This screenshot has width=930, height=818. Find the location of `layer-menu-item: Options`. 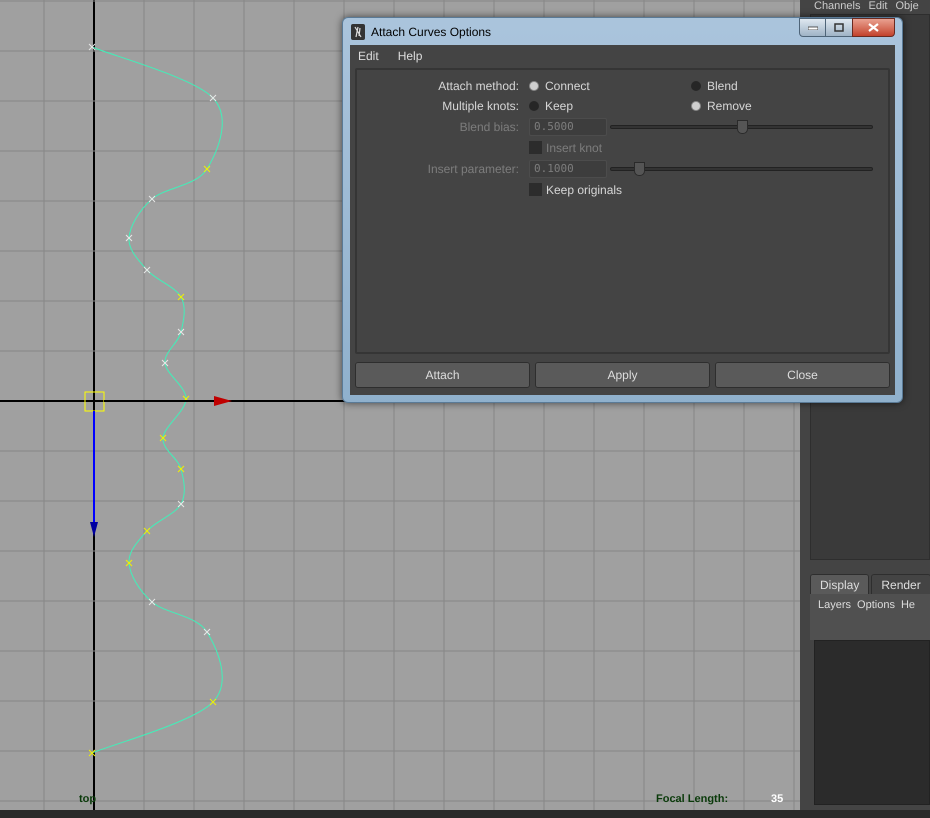

layer-menu-item: Options is located at coordinates (876, 618).